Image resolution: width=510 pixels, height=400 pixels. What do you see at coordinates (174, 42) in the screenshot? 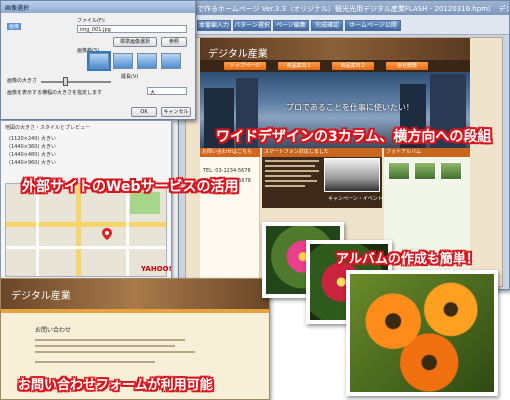
I see `browse-button: 参照` at bounding box center [174, 42].